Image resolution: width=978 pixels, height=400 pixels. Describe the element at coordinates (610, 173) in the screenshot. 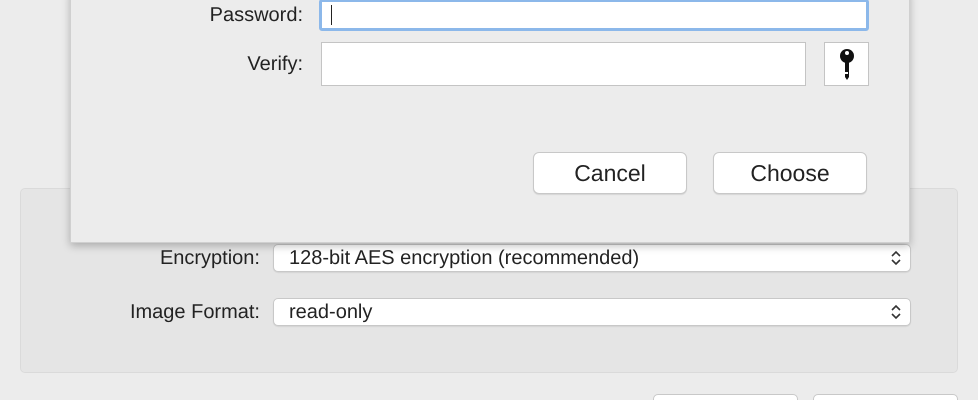

I see `dialog-button: Cancel` at that location.